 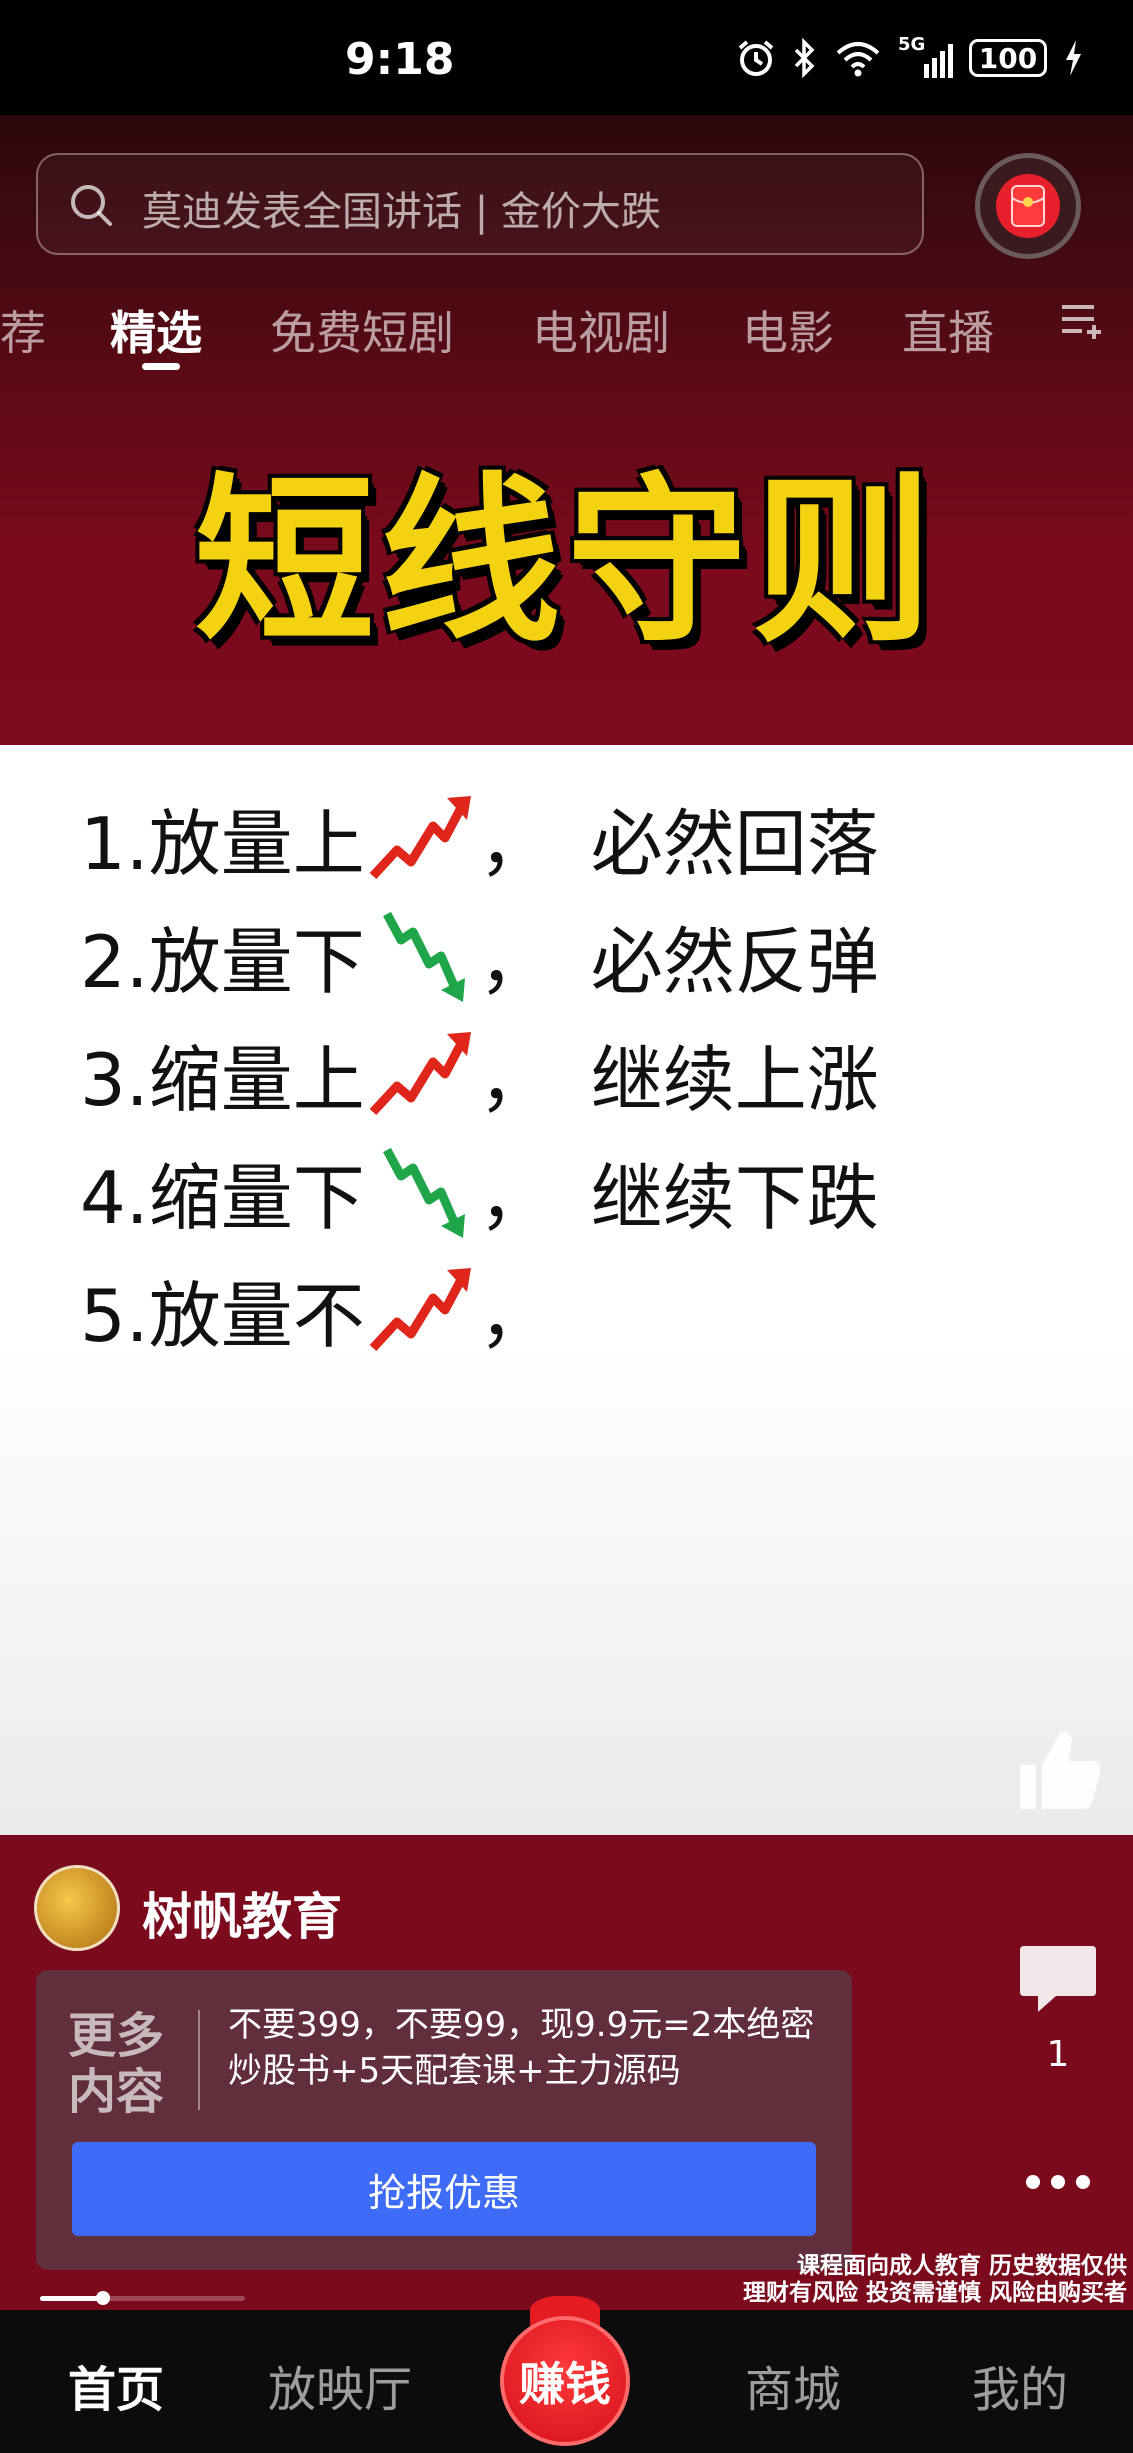 I want to click on tab-menu-icon, so click(x=1082, y=319).